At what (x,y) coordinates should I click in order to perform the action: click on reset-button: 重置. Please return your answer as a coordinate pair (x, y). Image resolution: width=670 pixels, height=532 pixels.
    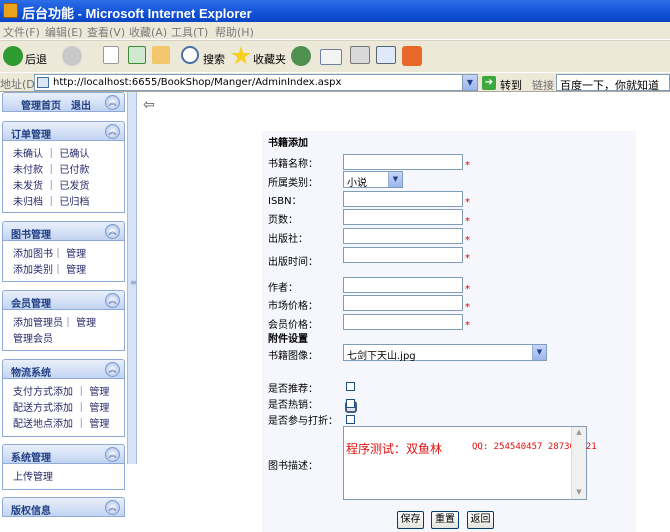
    Looking at the image, I should click on (445, 520).